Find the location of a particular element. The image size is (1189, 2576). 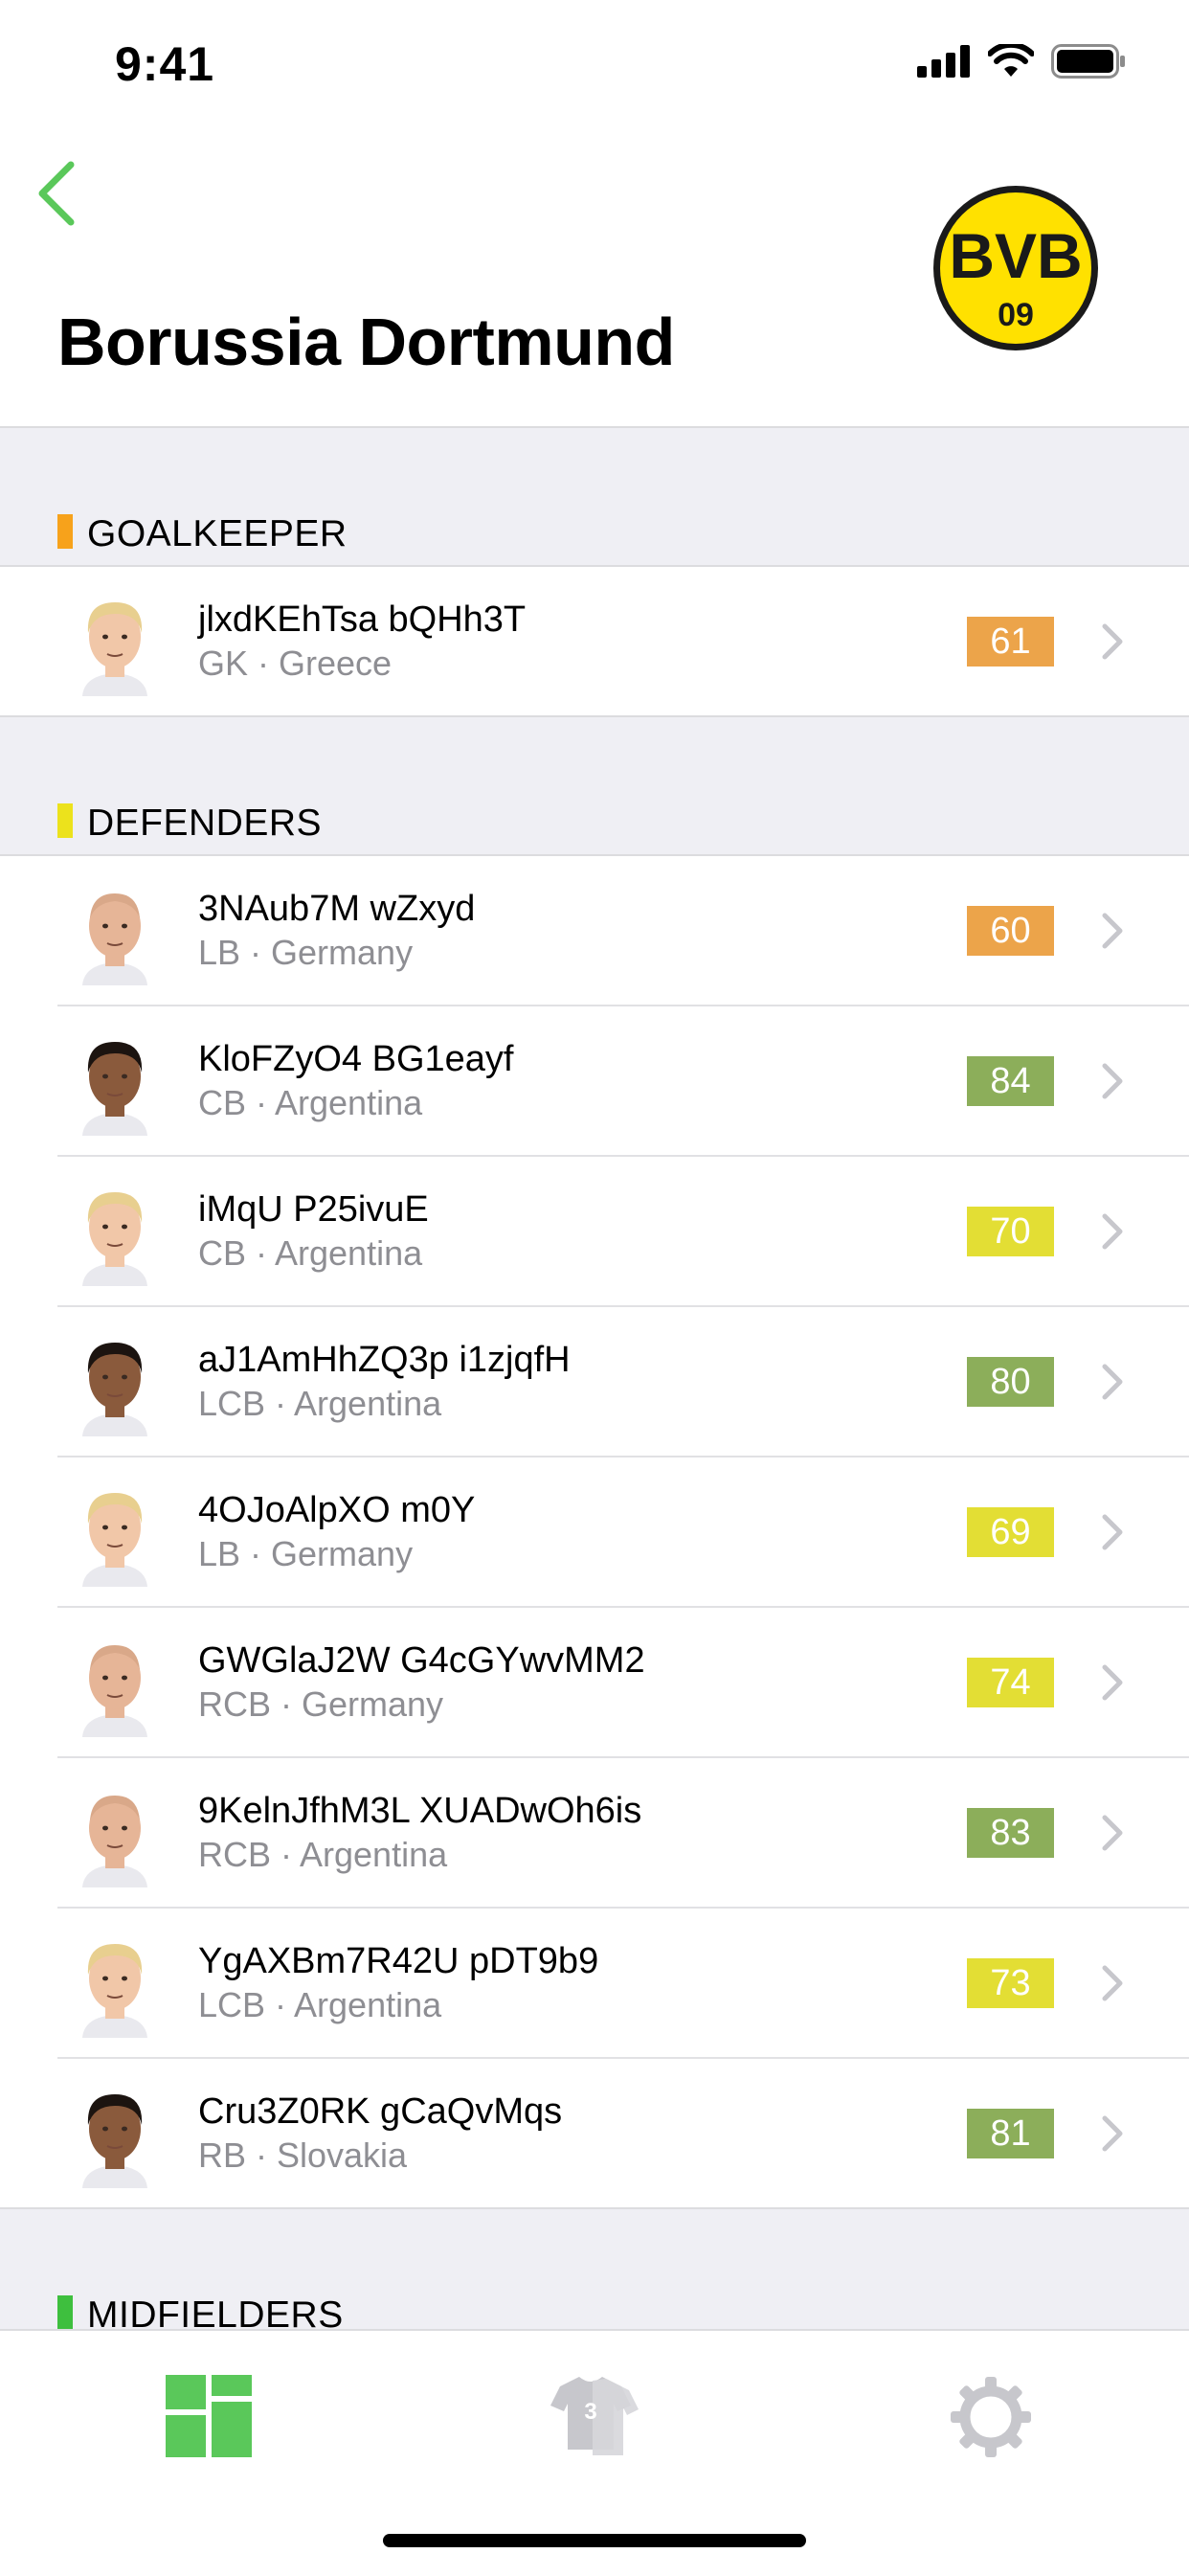

player-info: KloFZyO4 BG1eayf CB · Argentina is located at coordinates (355, 1081).